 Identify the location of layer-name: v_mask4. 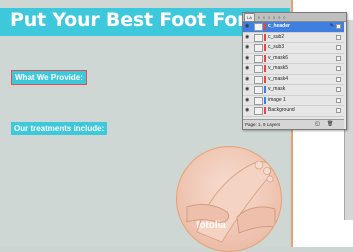
(278, 78).